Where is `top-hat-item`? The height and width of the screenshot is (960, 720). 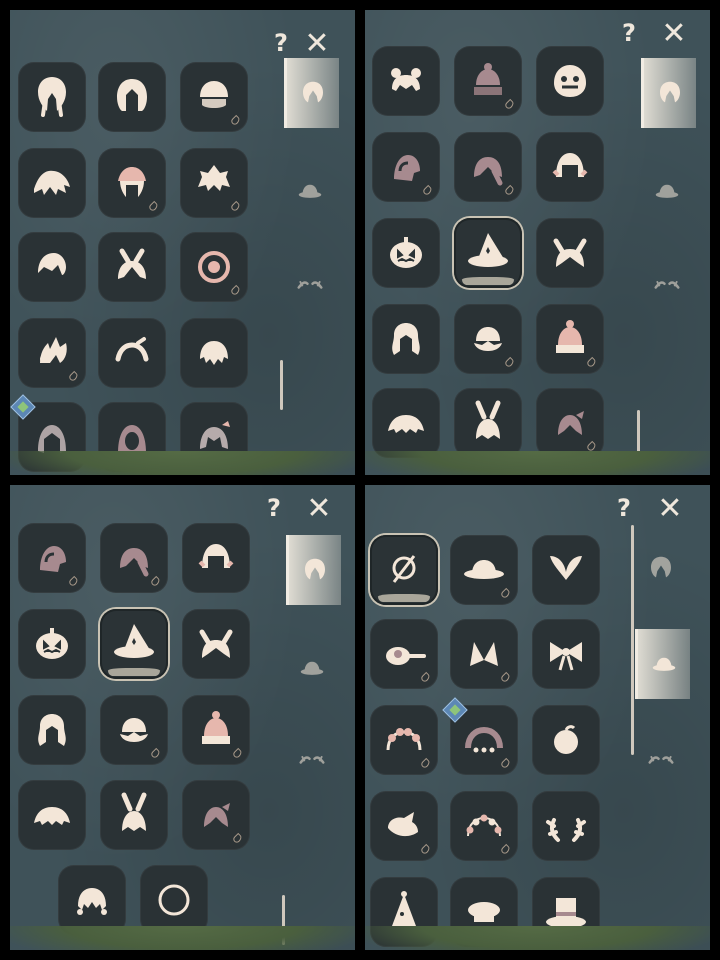 top-hat-item is located at coordinates (566, 912).